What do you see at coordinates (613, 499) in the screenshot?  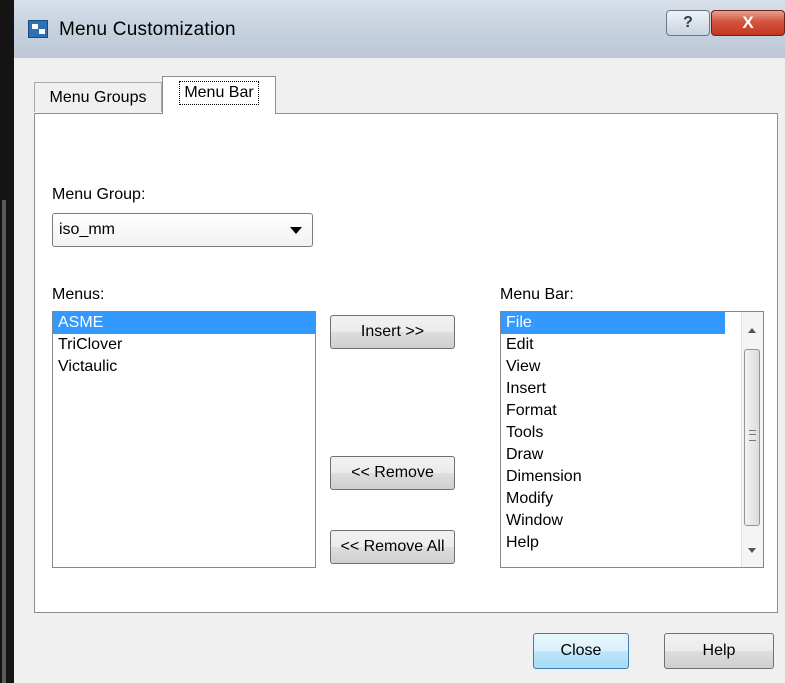 I see `list-item: Modify` at bounding box center [613, 499].